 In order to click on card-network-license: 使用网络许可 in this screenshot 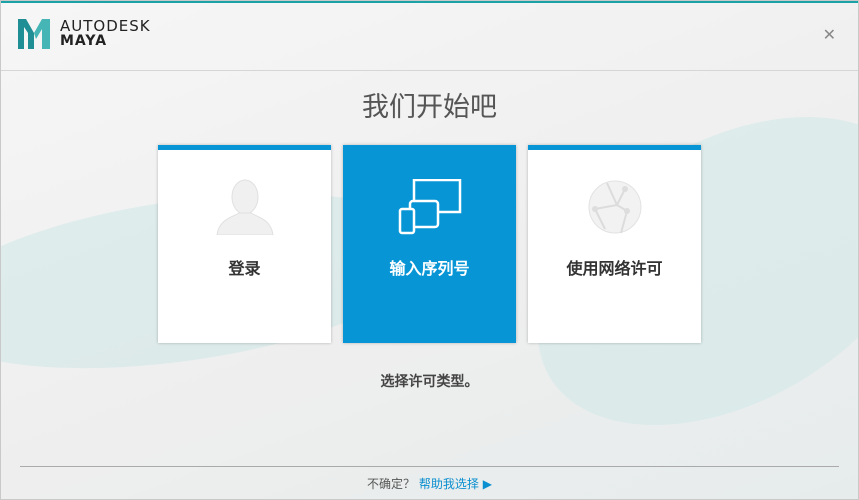, I will do `click(614, 244)`.